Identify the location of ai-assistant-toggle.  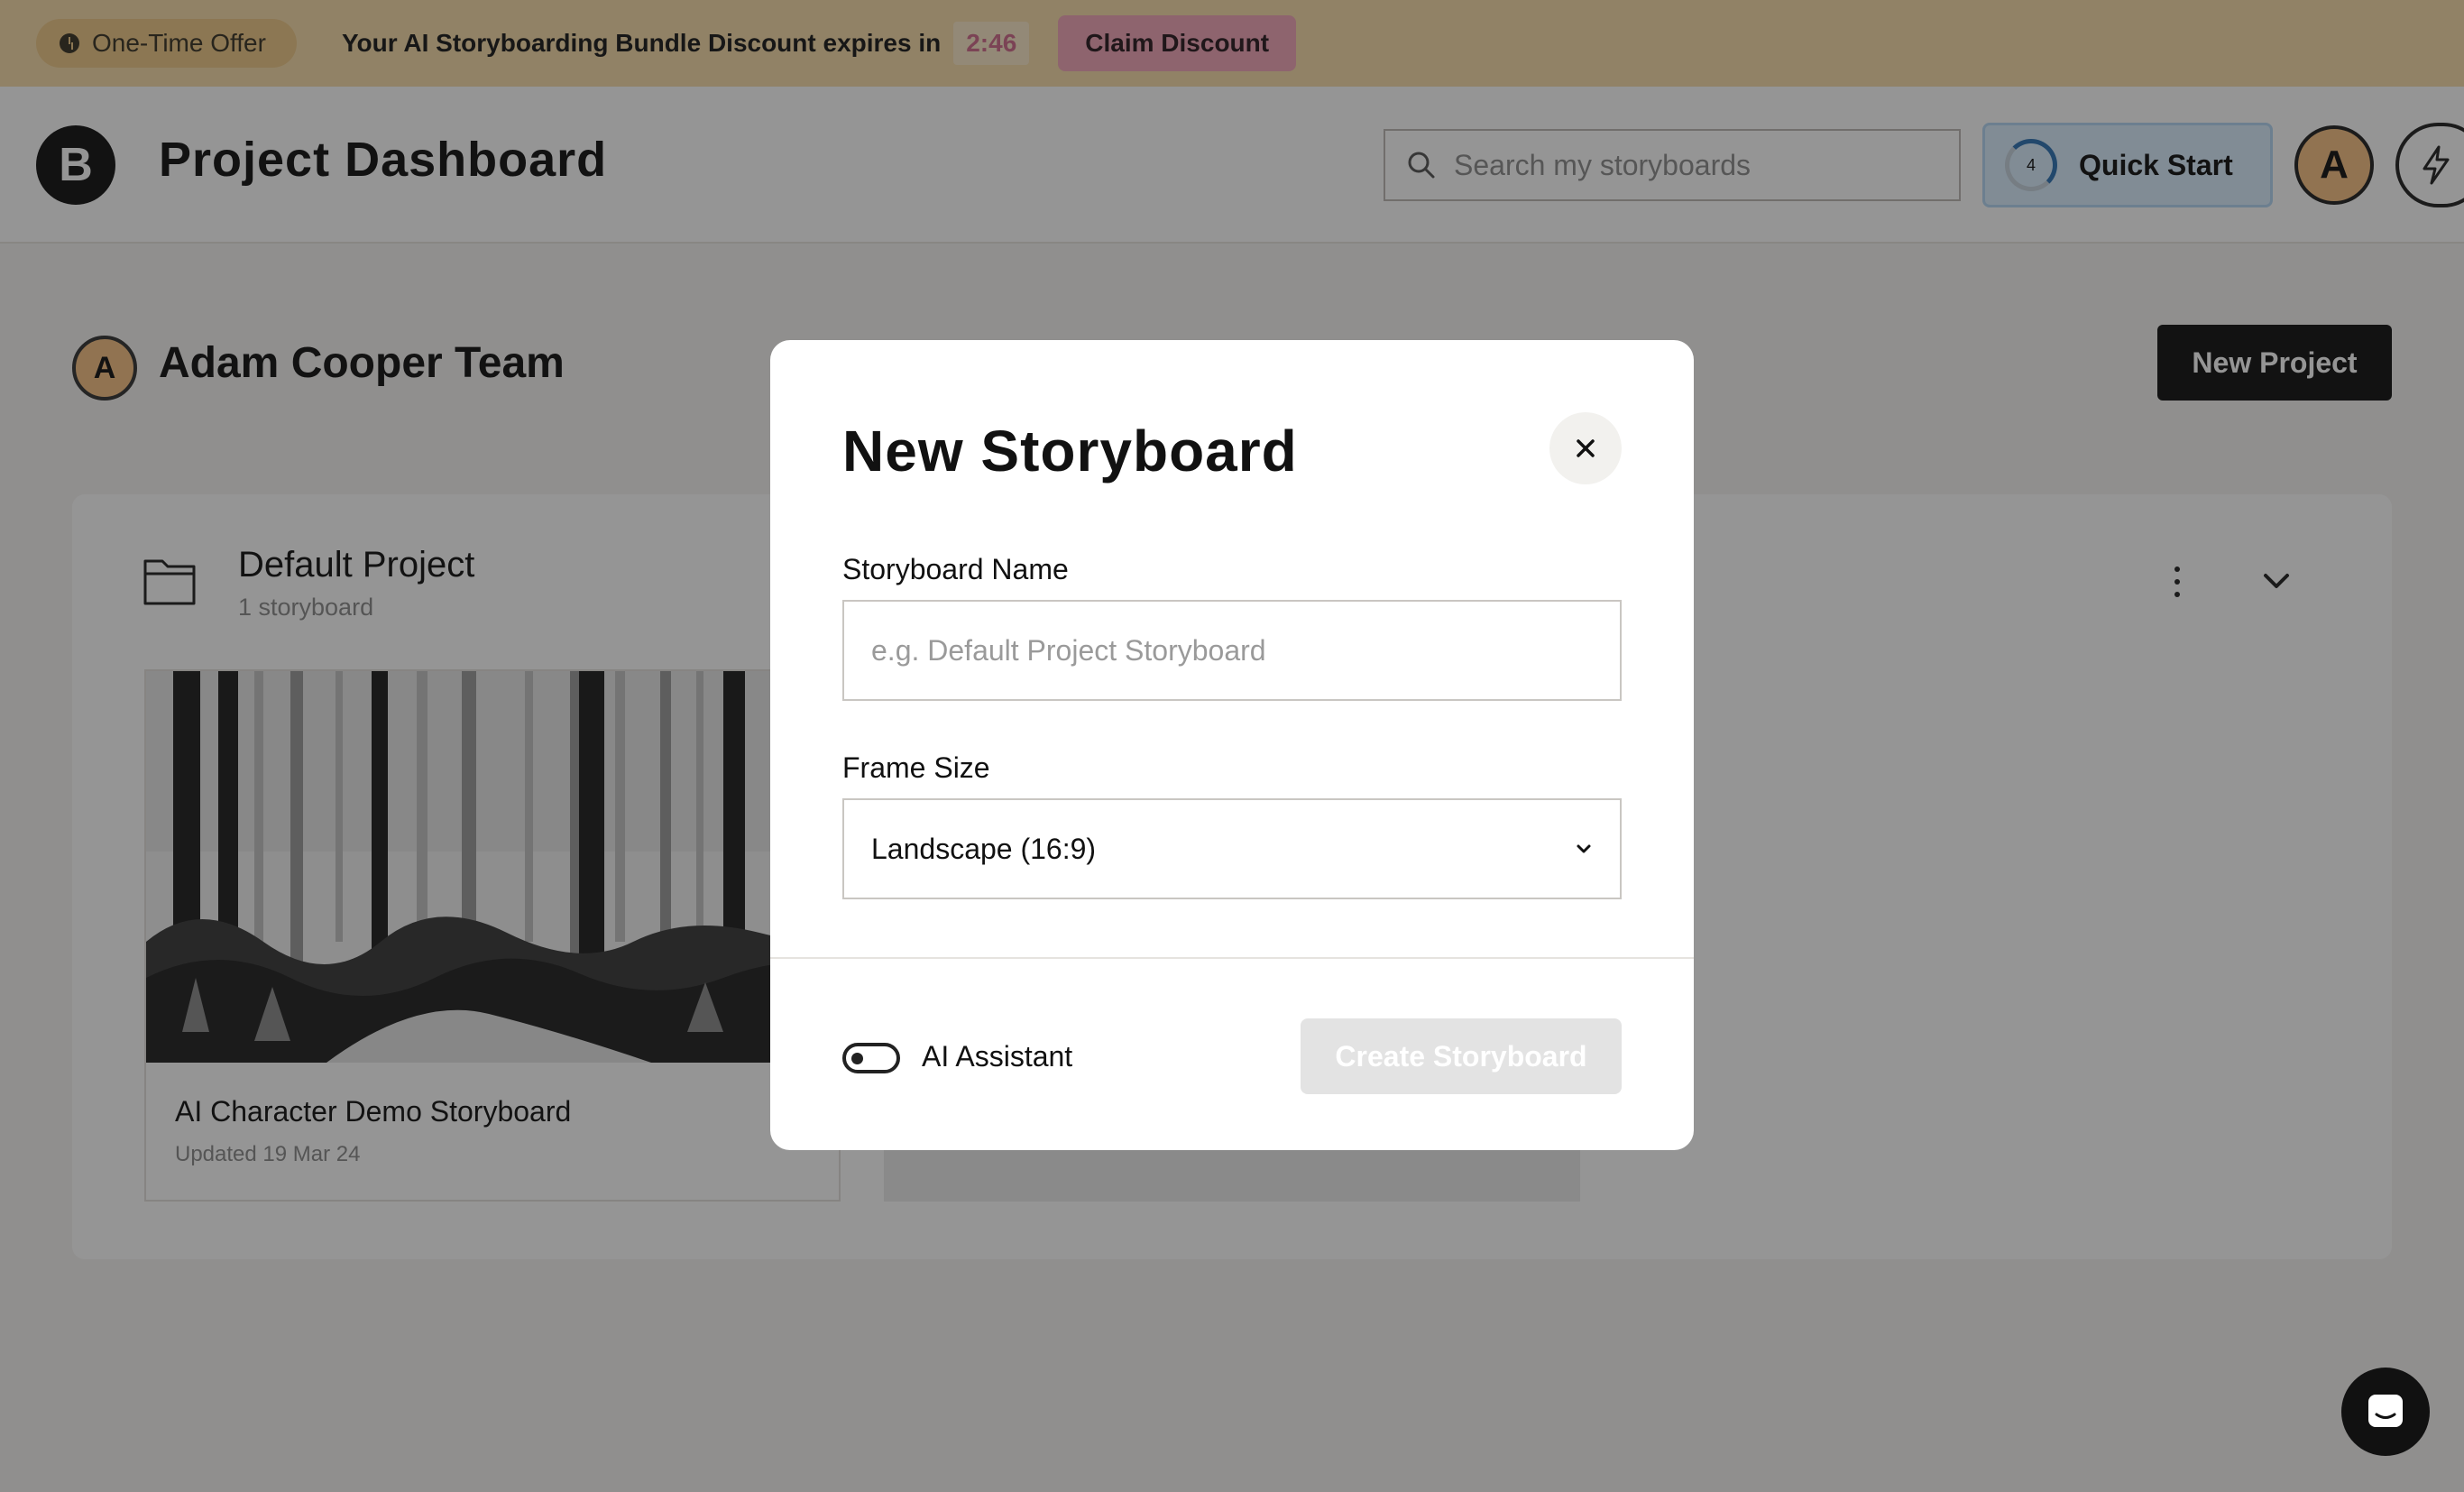
(871, 1058).